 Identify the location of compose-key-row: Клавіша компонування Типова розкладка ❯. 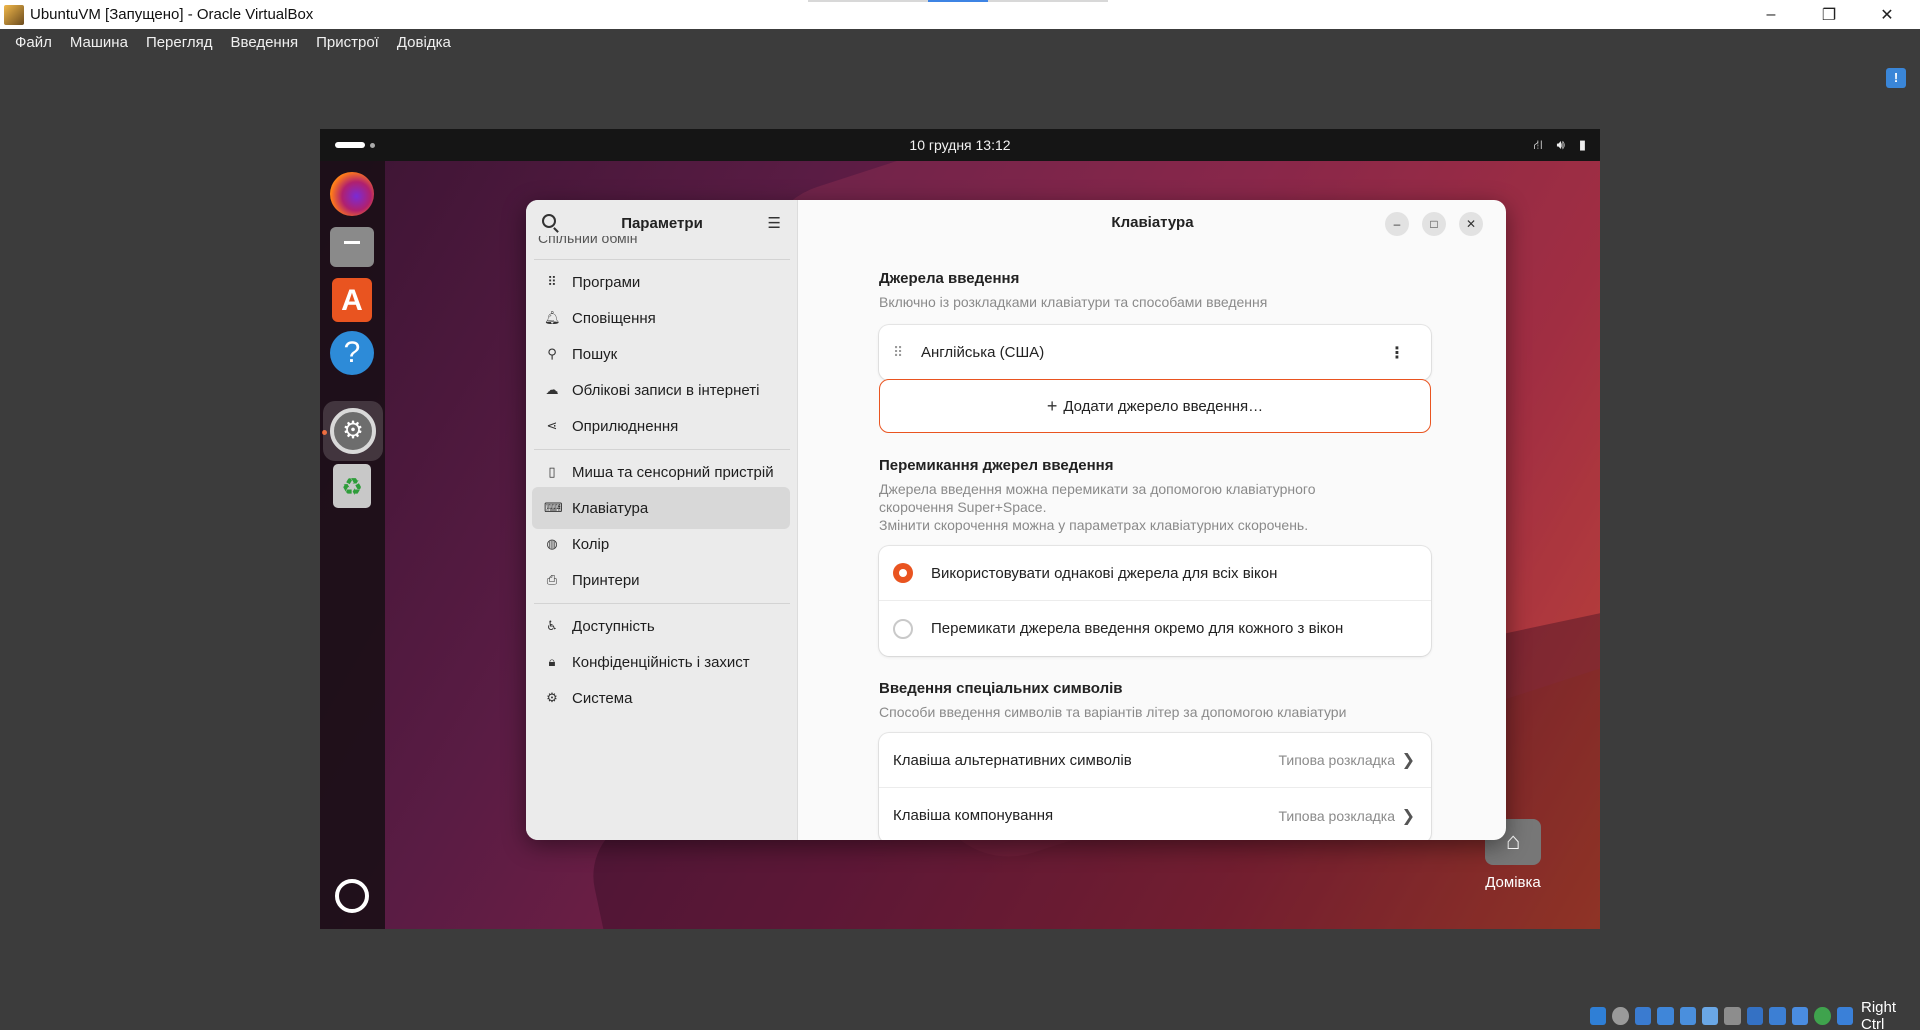
(1155, 814).